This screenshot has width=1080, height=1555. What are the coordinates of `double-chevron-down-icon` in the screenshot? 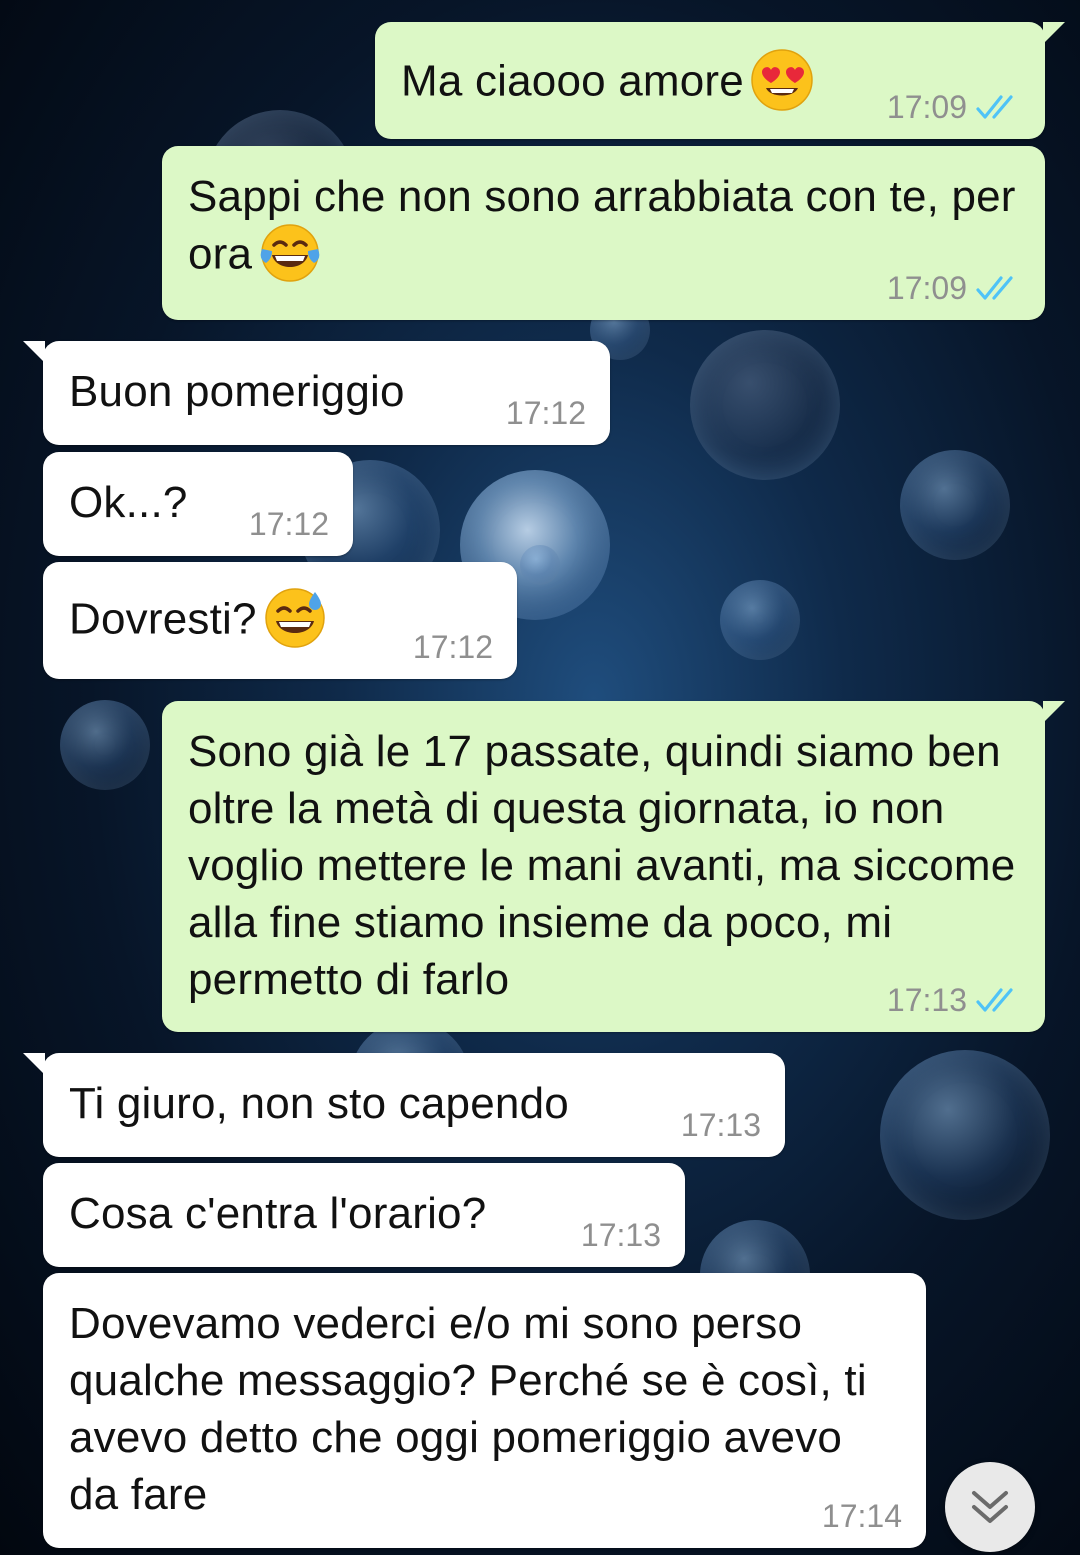 It's located at (990, 1507).